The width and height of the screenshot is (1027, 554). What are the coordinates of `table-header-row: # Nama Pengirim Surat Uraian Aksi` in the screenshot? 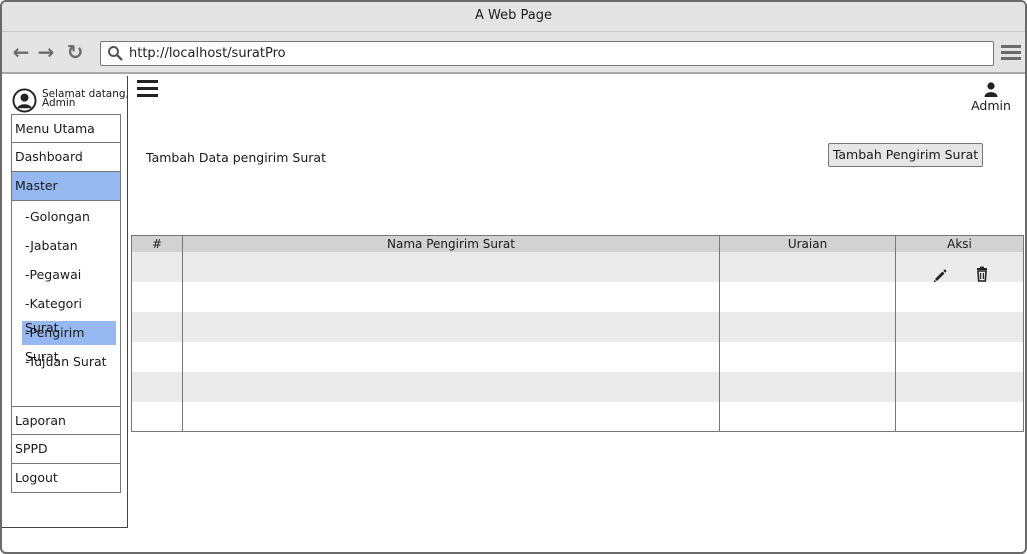 It's located at (577, 243).